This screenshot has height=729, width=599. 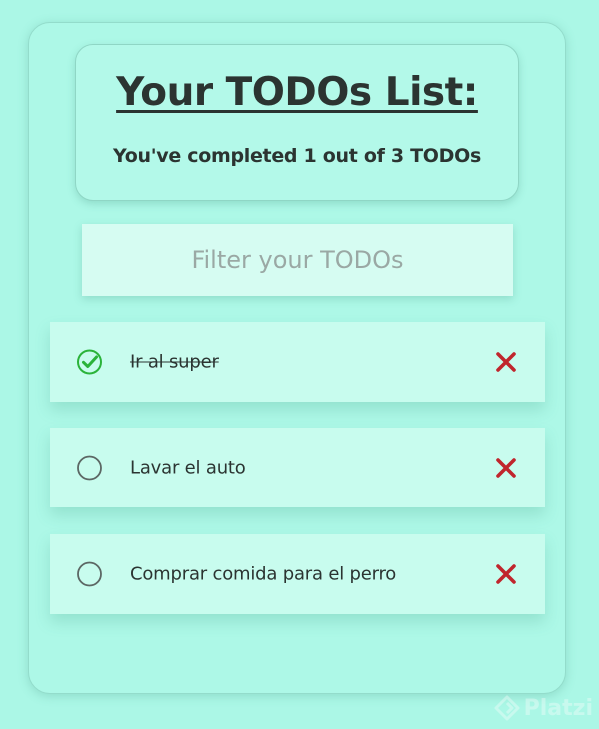 What do you see at coordinates (507, 708) in the screenshot?
I see `platzi-logo-icon` at bounding box center [507, 708].